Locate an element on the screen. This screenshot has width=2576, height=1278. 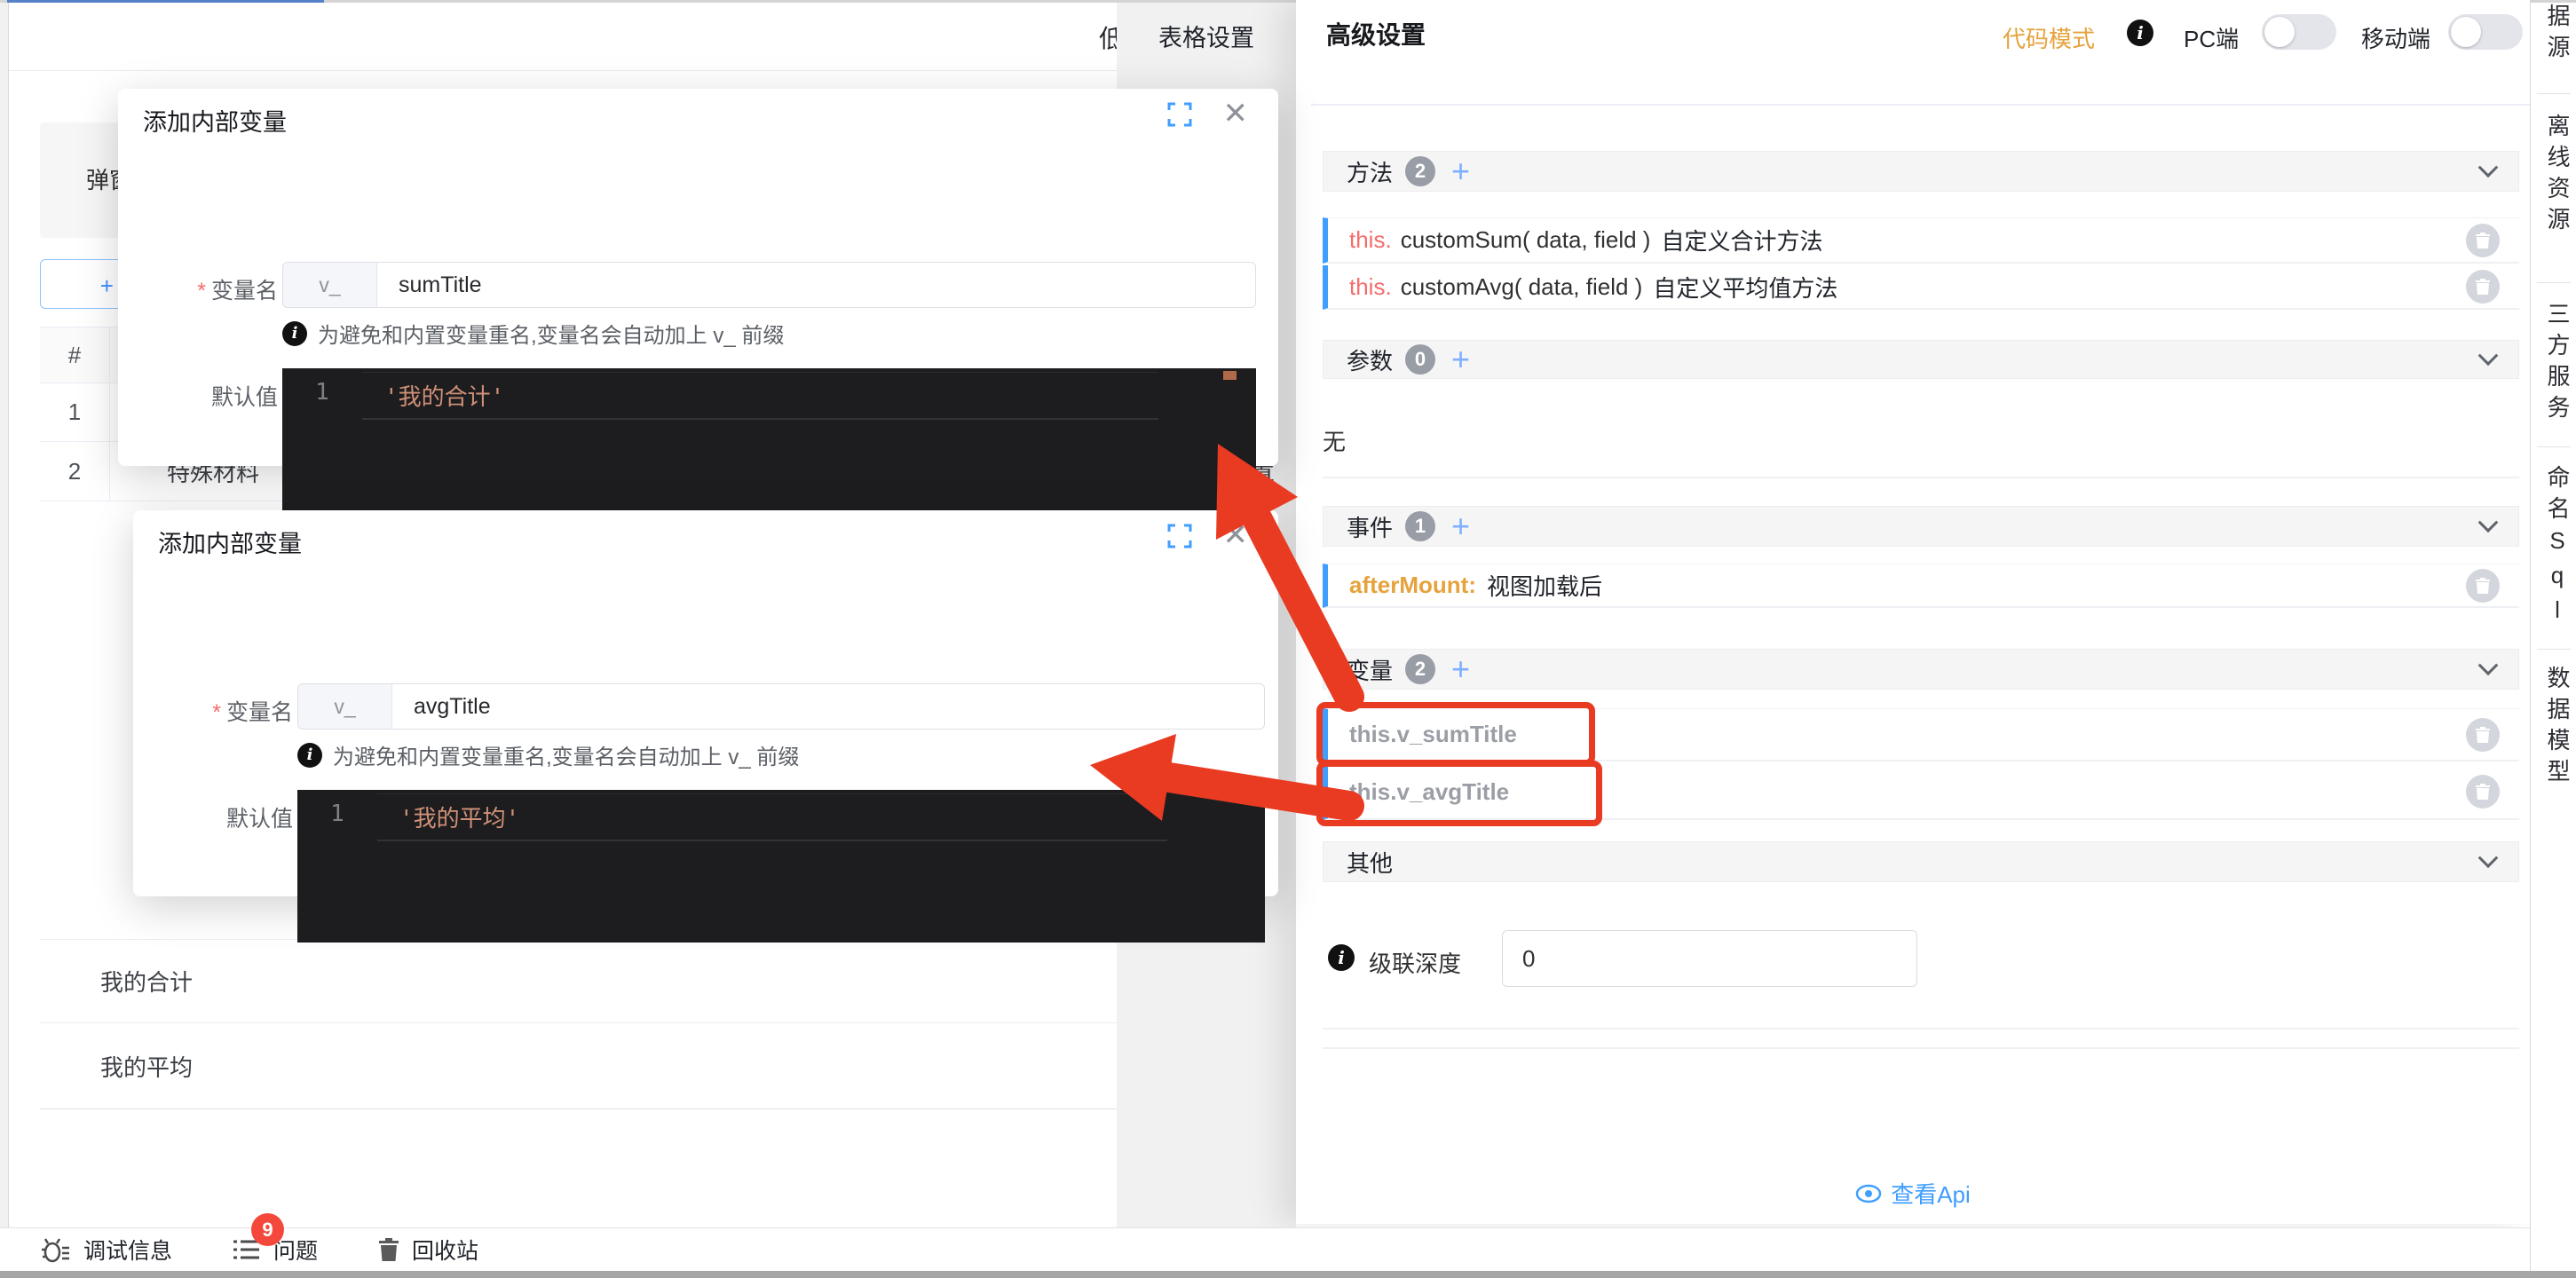
drawer-title: 高级设置 is located at coordinates (1376, 35).